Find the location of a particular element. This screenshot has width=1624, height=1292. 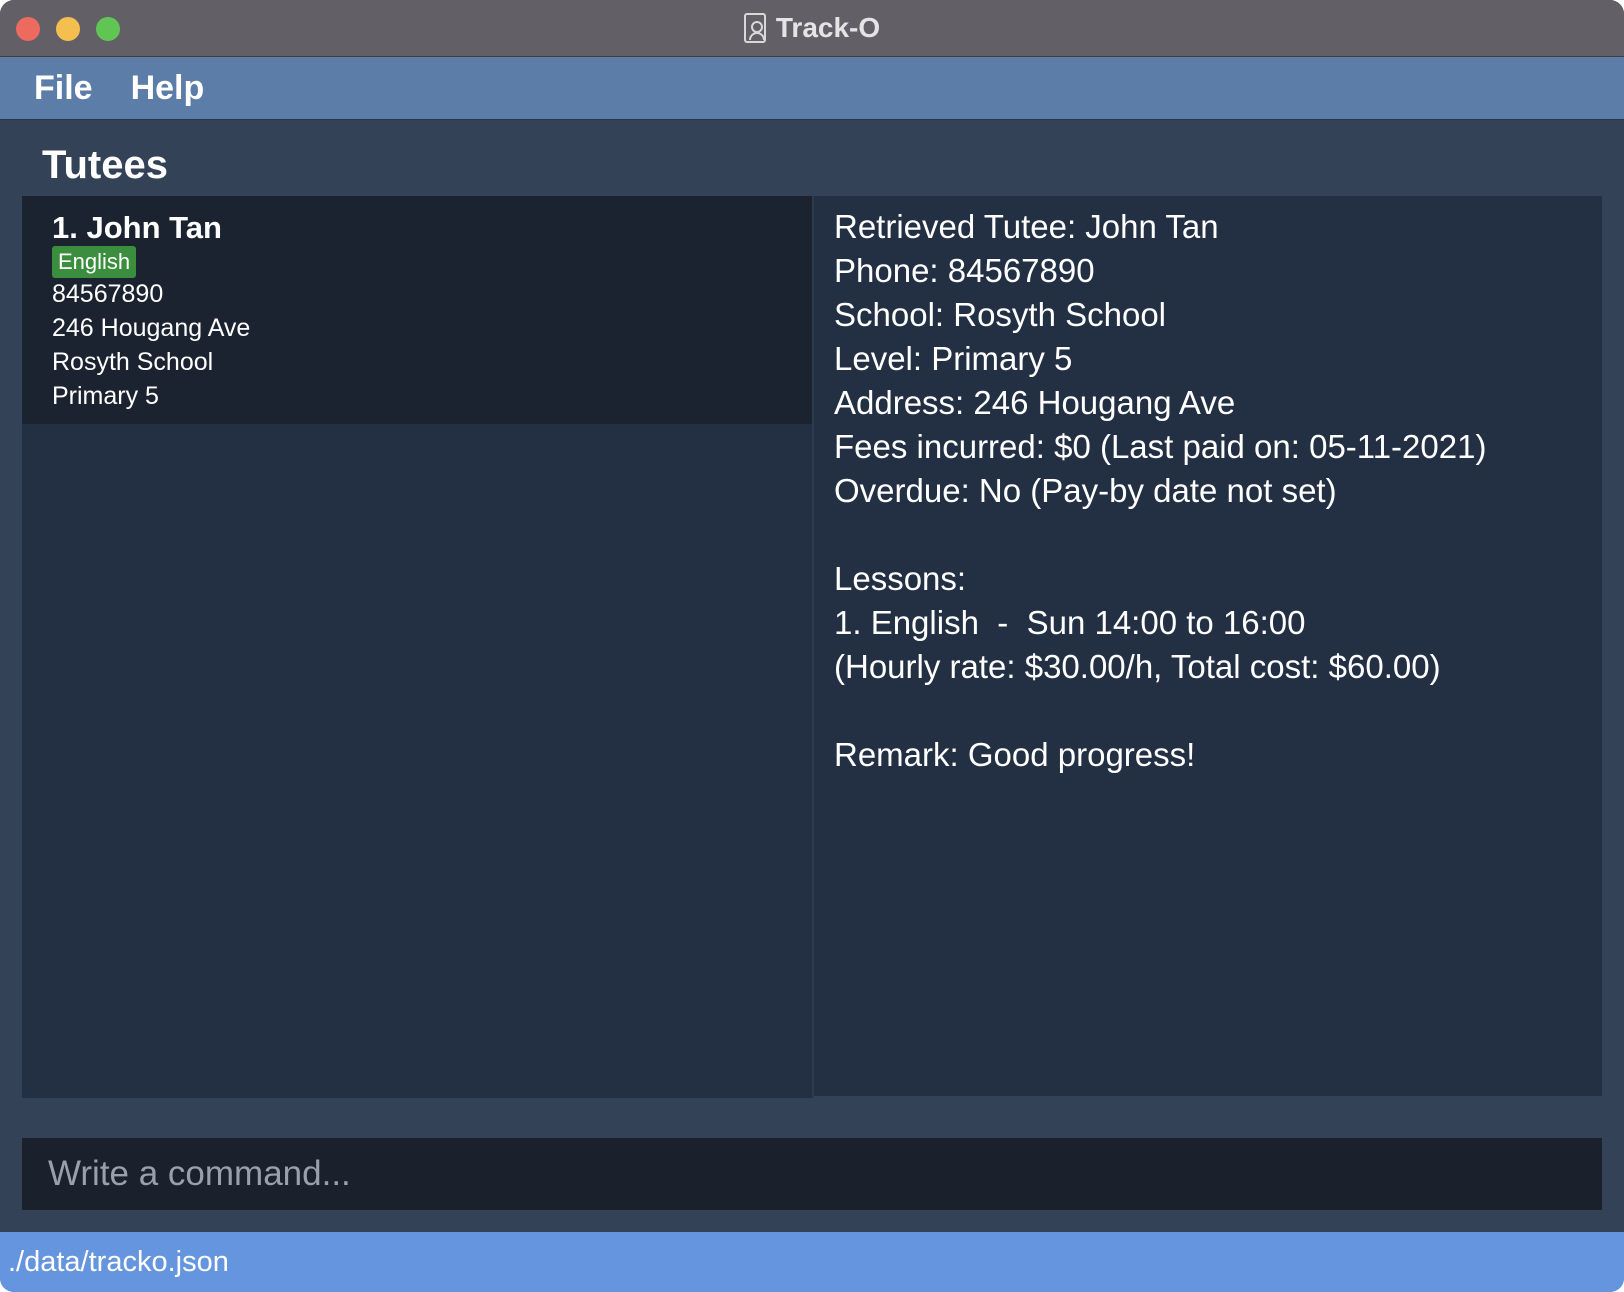

tutees-heading: Tutees is located at coordinates (105, 165).